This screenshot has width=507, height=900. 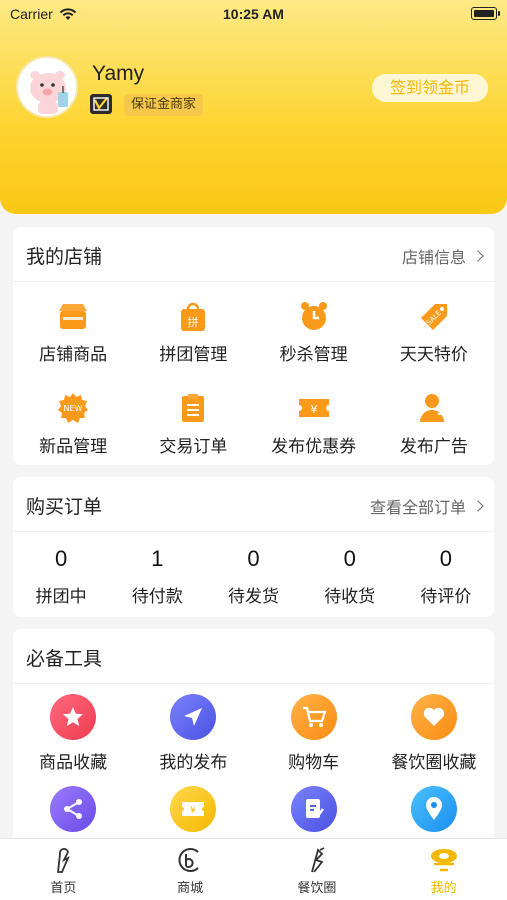 What do you see at coordinates (61, 597) in the screenshot?
I see `order-label: 拼团中` at bounding box center [61, 597].